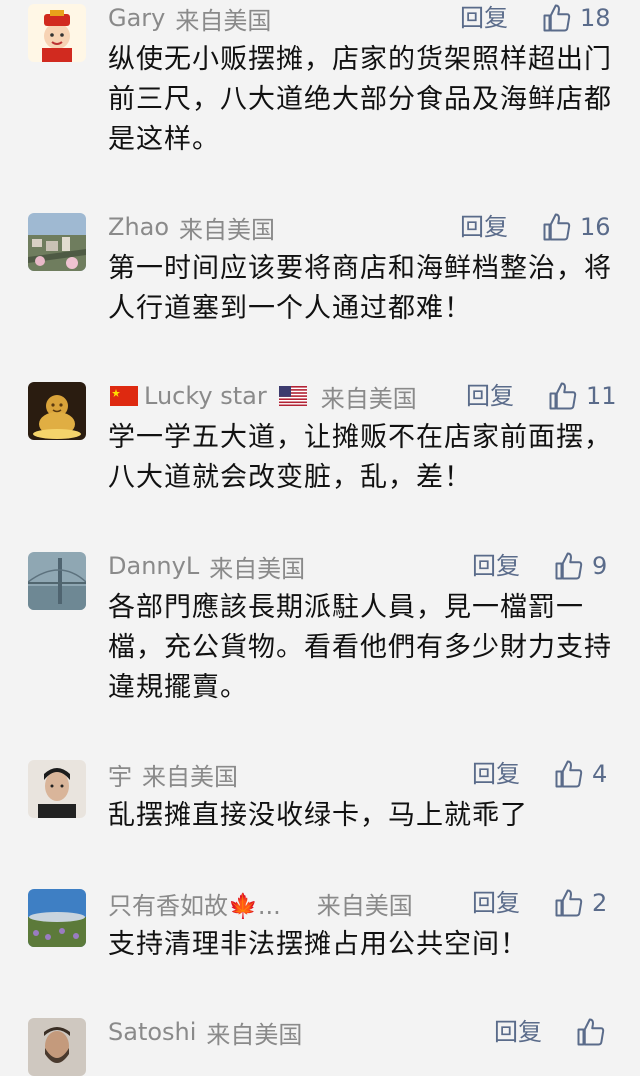  What do you see at coordinates (362, 227) in the screenshot?
I see `comment-meta: Zhao 来自美国` at bounding box center [362, 227].